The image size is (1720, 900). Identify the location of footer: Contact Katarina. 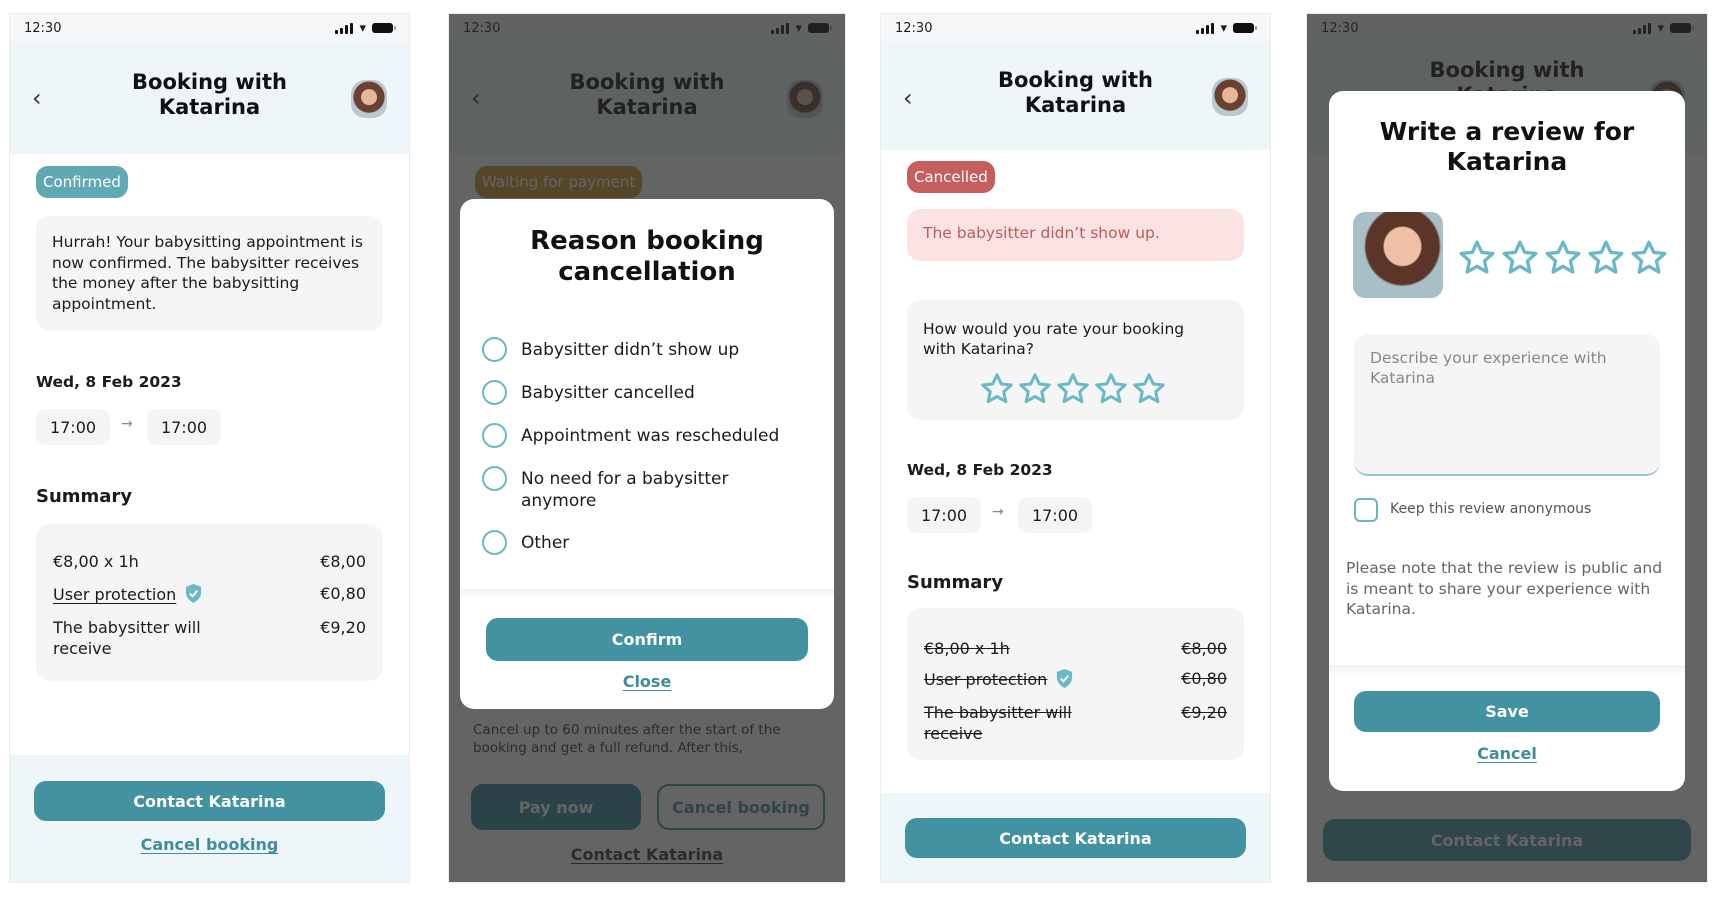
(1075, 837).